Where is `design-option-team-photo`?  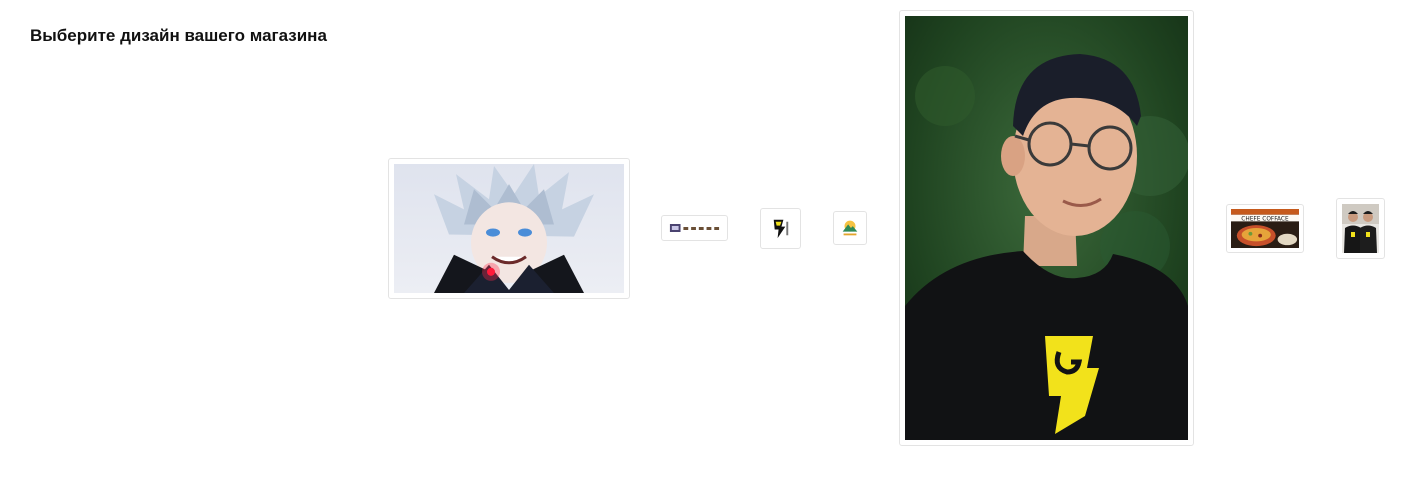
design-option-team-photo is located at coordinates (1360, 228).